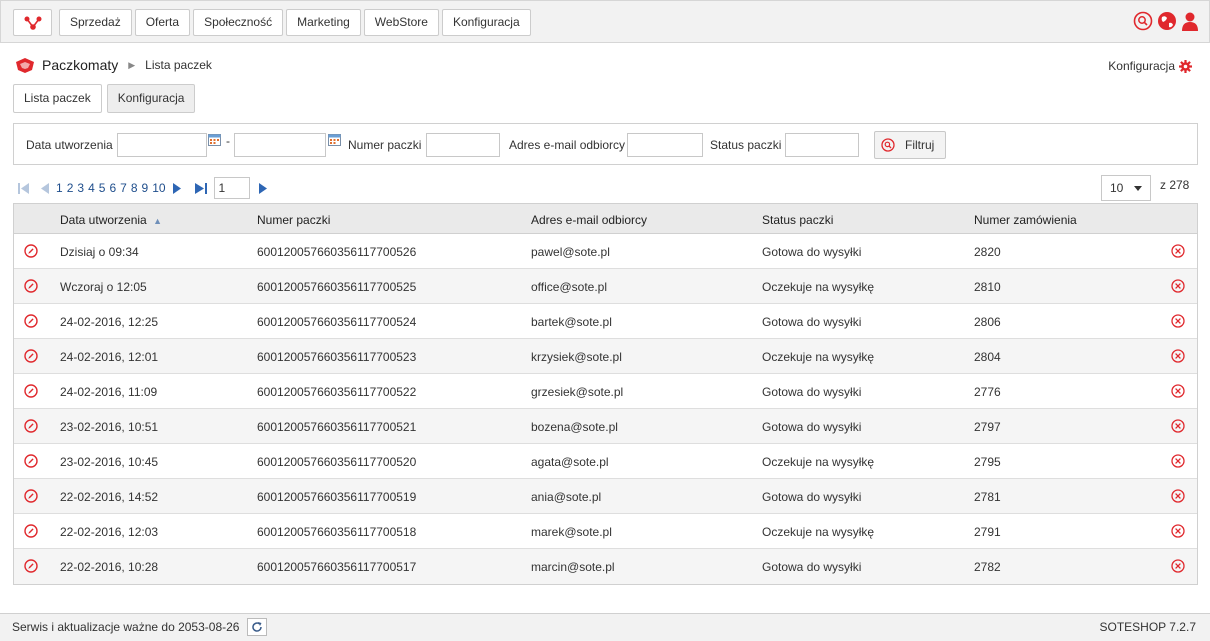  What do you see at coordinates (1143, 21) in the screenshot?
I see `search-icon` at bounding box center [1143, 21].